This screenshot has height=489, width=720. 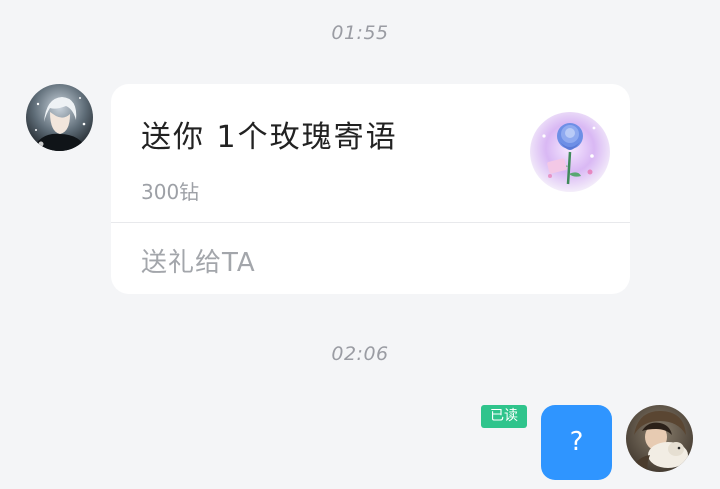 What do you see at coordinates (370, 222) in the screenshot?
I see `divider` at bounding box center [370, 222].